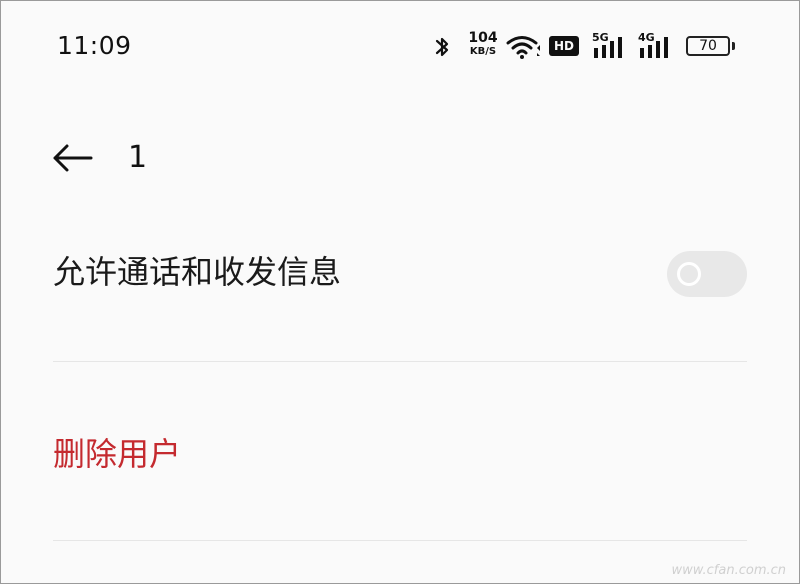 This screenshot has width=800, height=584. What do you see at coordinates (94, 45) in the screenshot?
I see `status-time: 11:09` at bounding box center [94, 45].